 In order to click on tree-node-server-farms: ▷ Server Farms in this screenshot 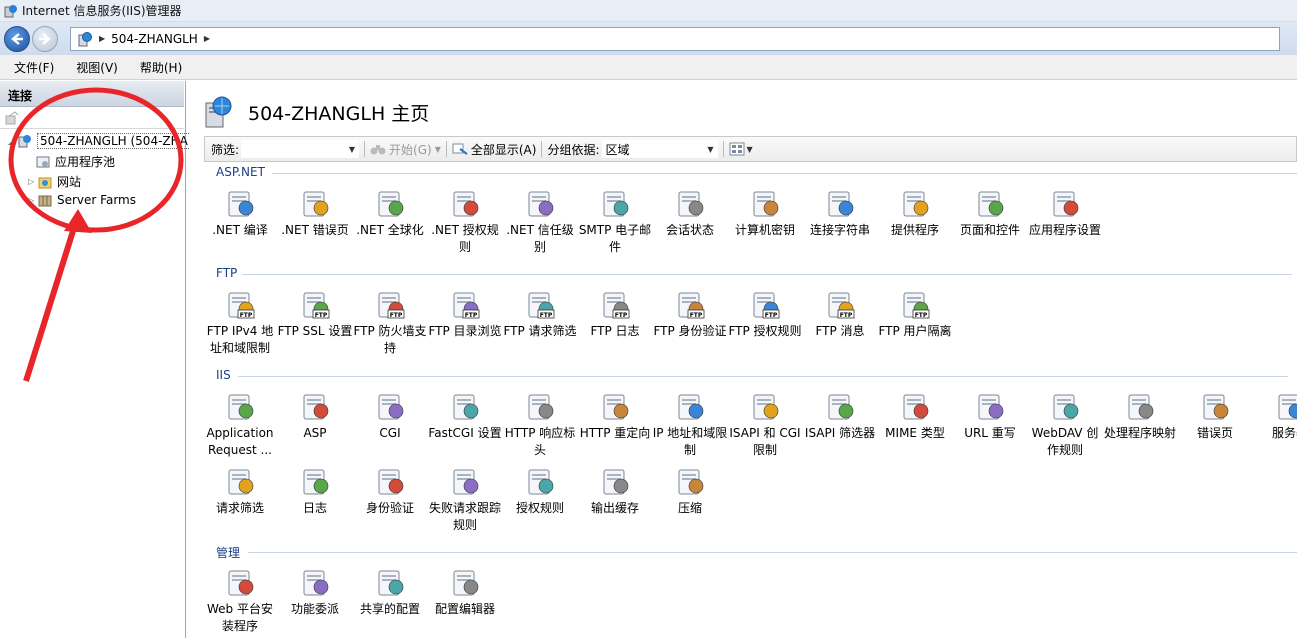, I will do `click(82, 200)`.